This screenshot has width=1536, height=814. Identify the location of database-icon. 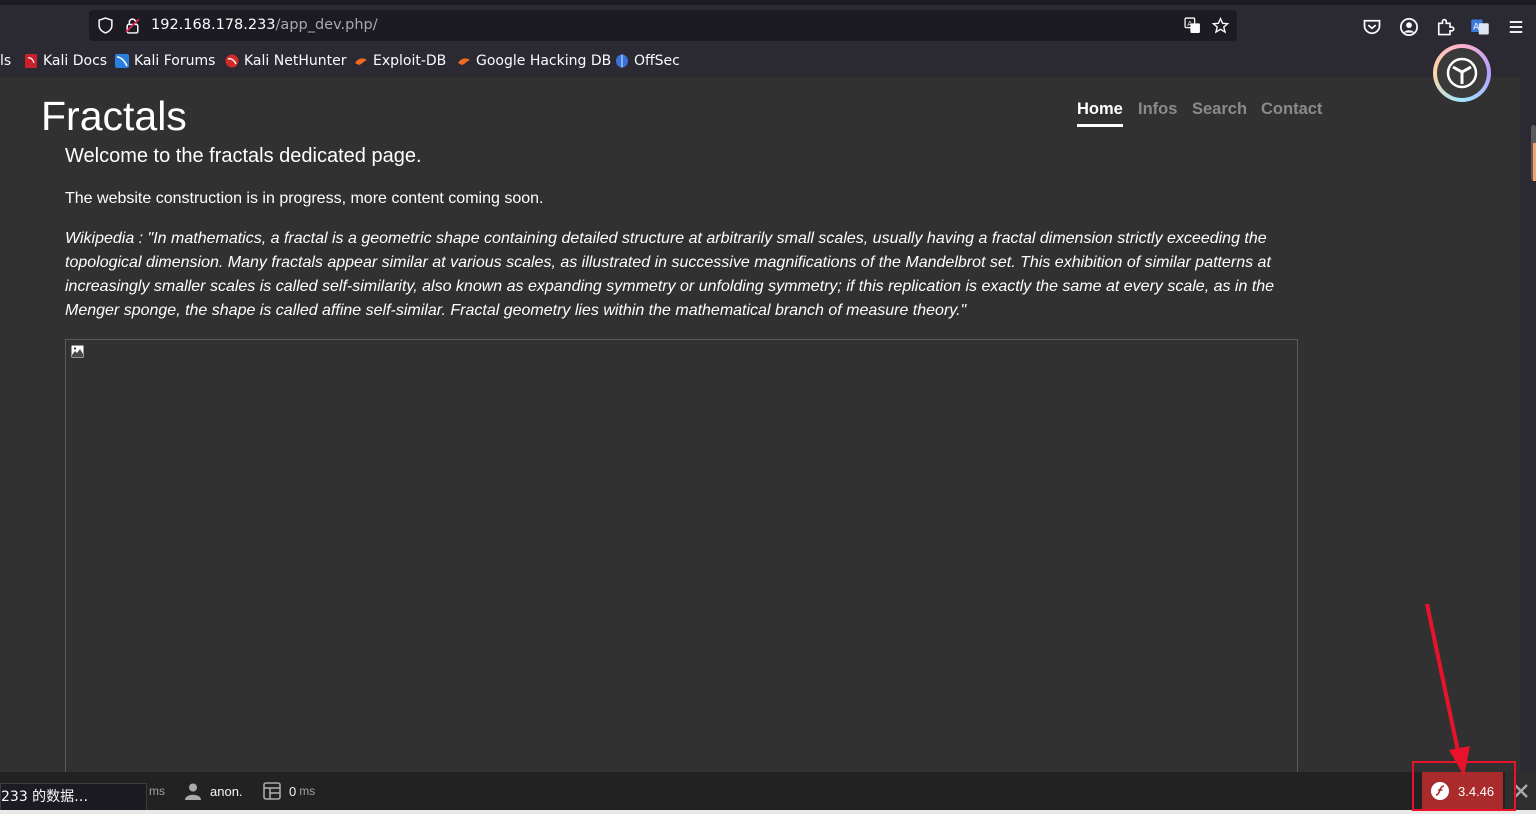
(272, 791).